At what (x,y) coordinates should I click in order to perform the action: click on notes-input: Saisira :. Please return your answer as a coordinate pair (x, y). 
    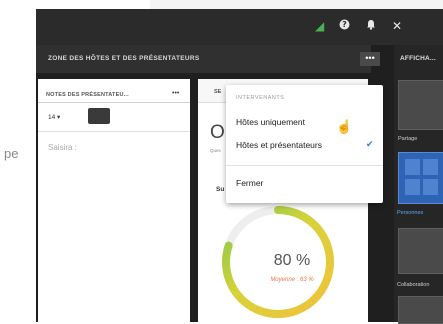
    Looking at the image, I should click on (62, 147).